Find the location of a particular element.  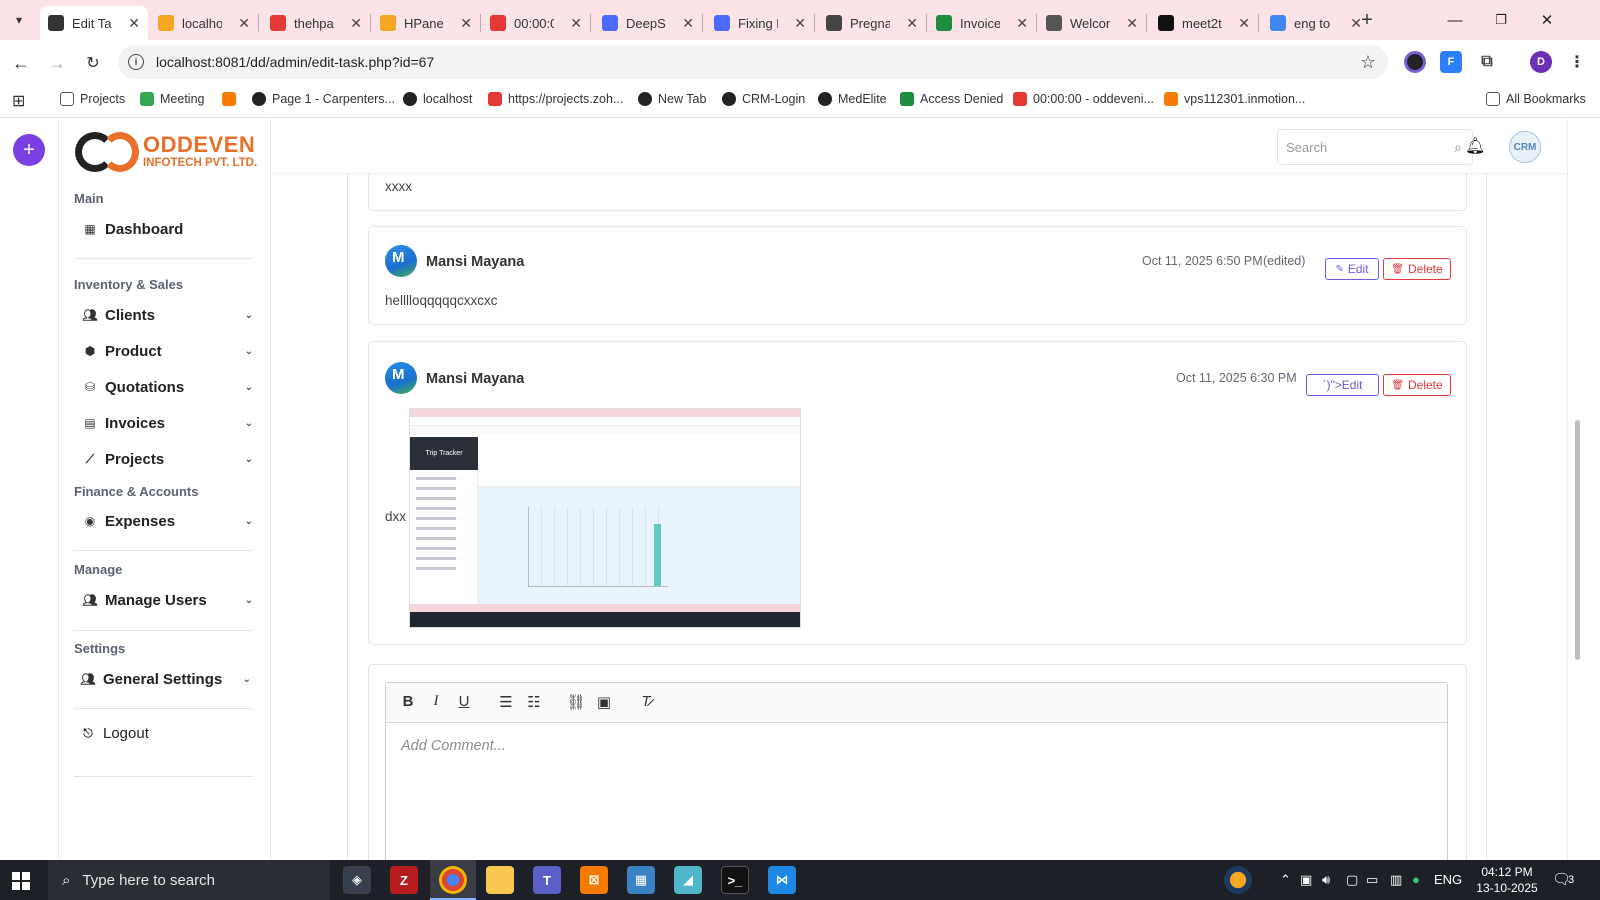

browser-tab: Pregnancy ✕ is located at coordinates (872, 23).